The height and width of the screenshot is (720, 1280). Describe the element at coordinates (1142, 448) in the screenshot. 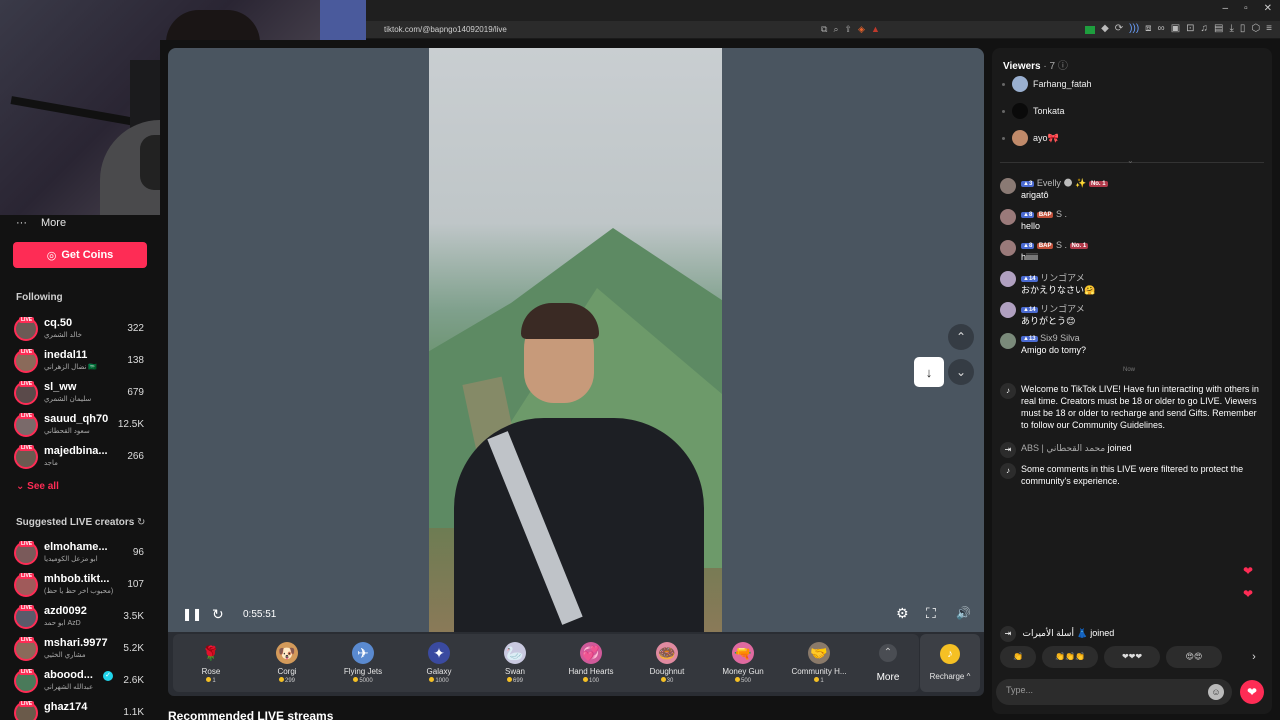

I see `join-text: ABS | محمد القحطاني joined` at that location.